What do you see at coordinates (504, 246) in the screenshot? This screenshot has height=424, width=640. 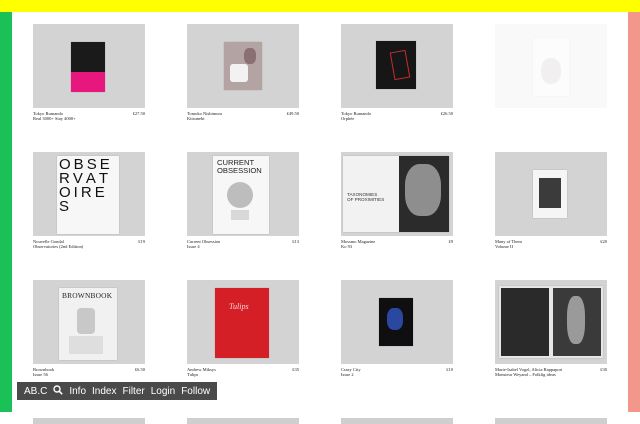 I see `product-title: Volume II` at bounding box center [504, 246].